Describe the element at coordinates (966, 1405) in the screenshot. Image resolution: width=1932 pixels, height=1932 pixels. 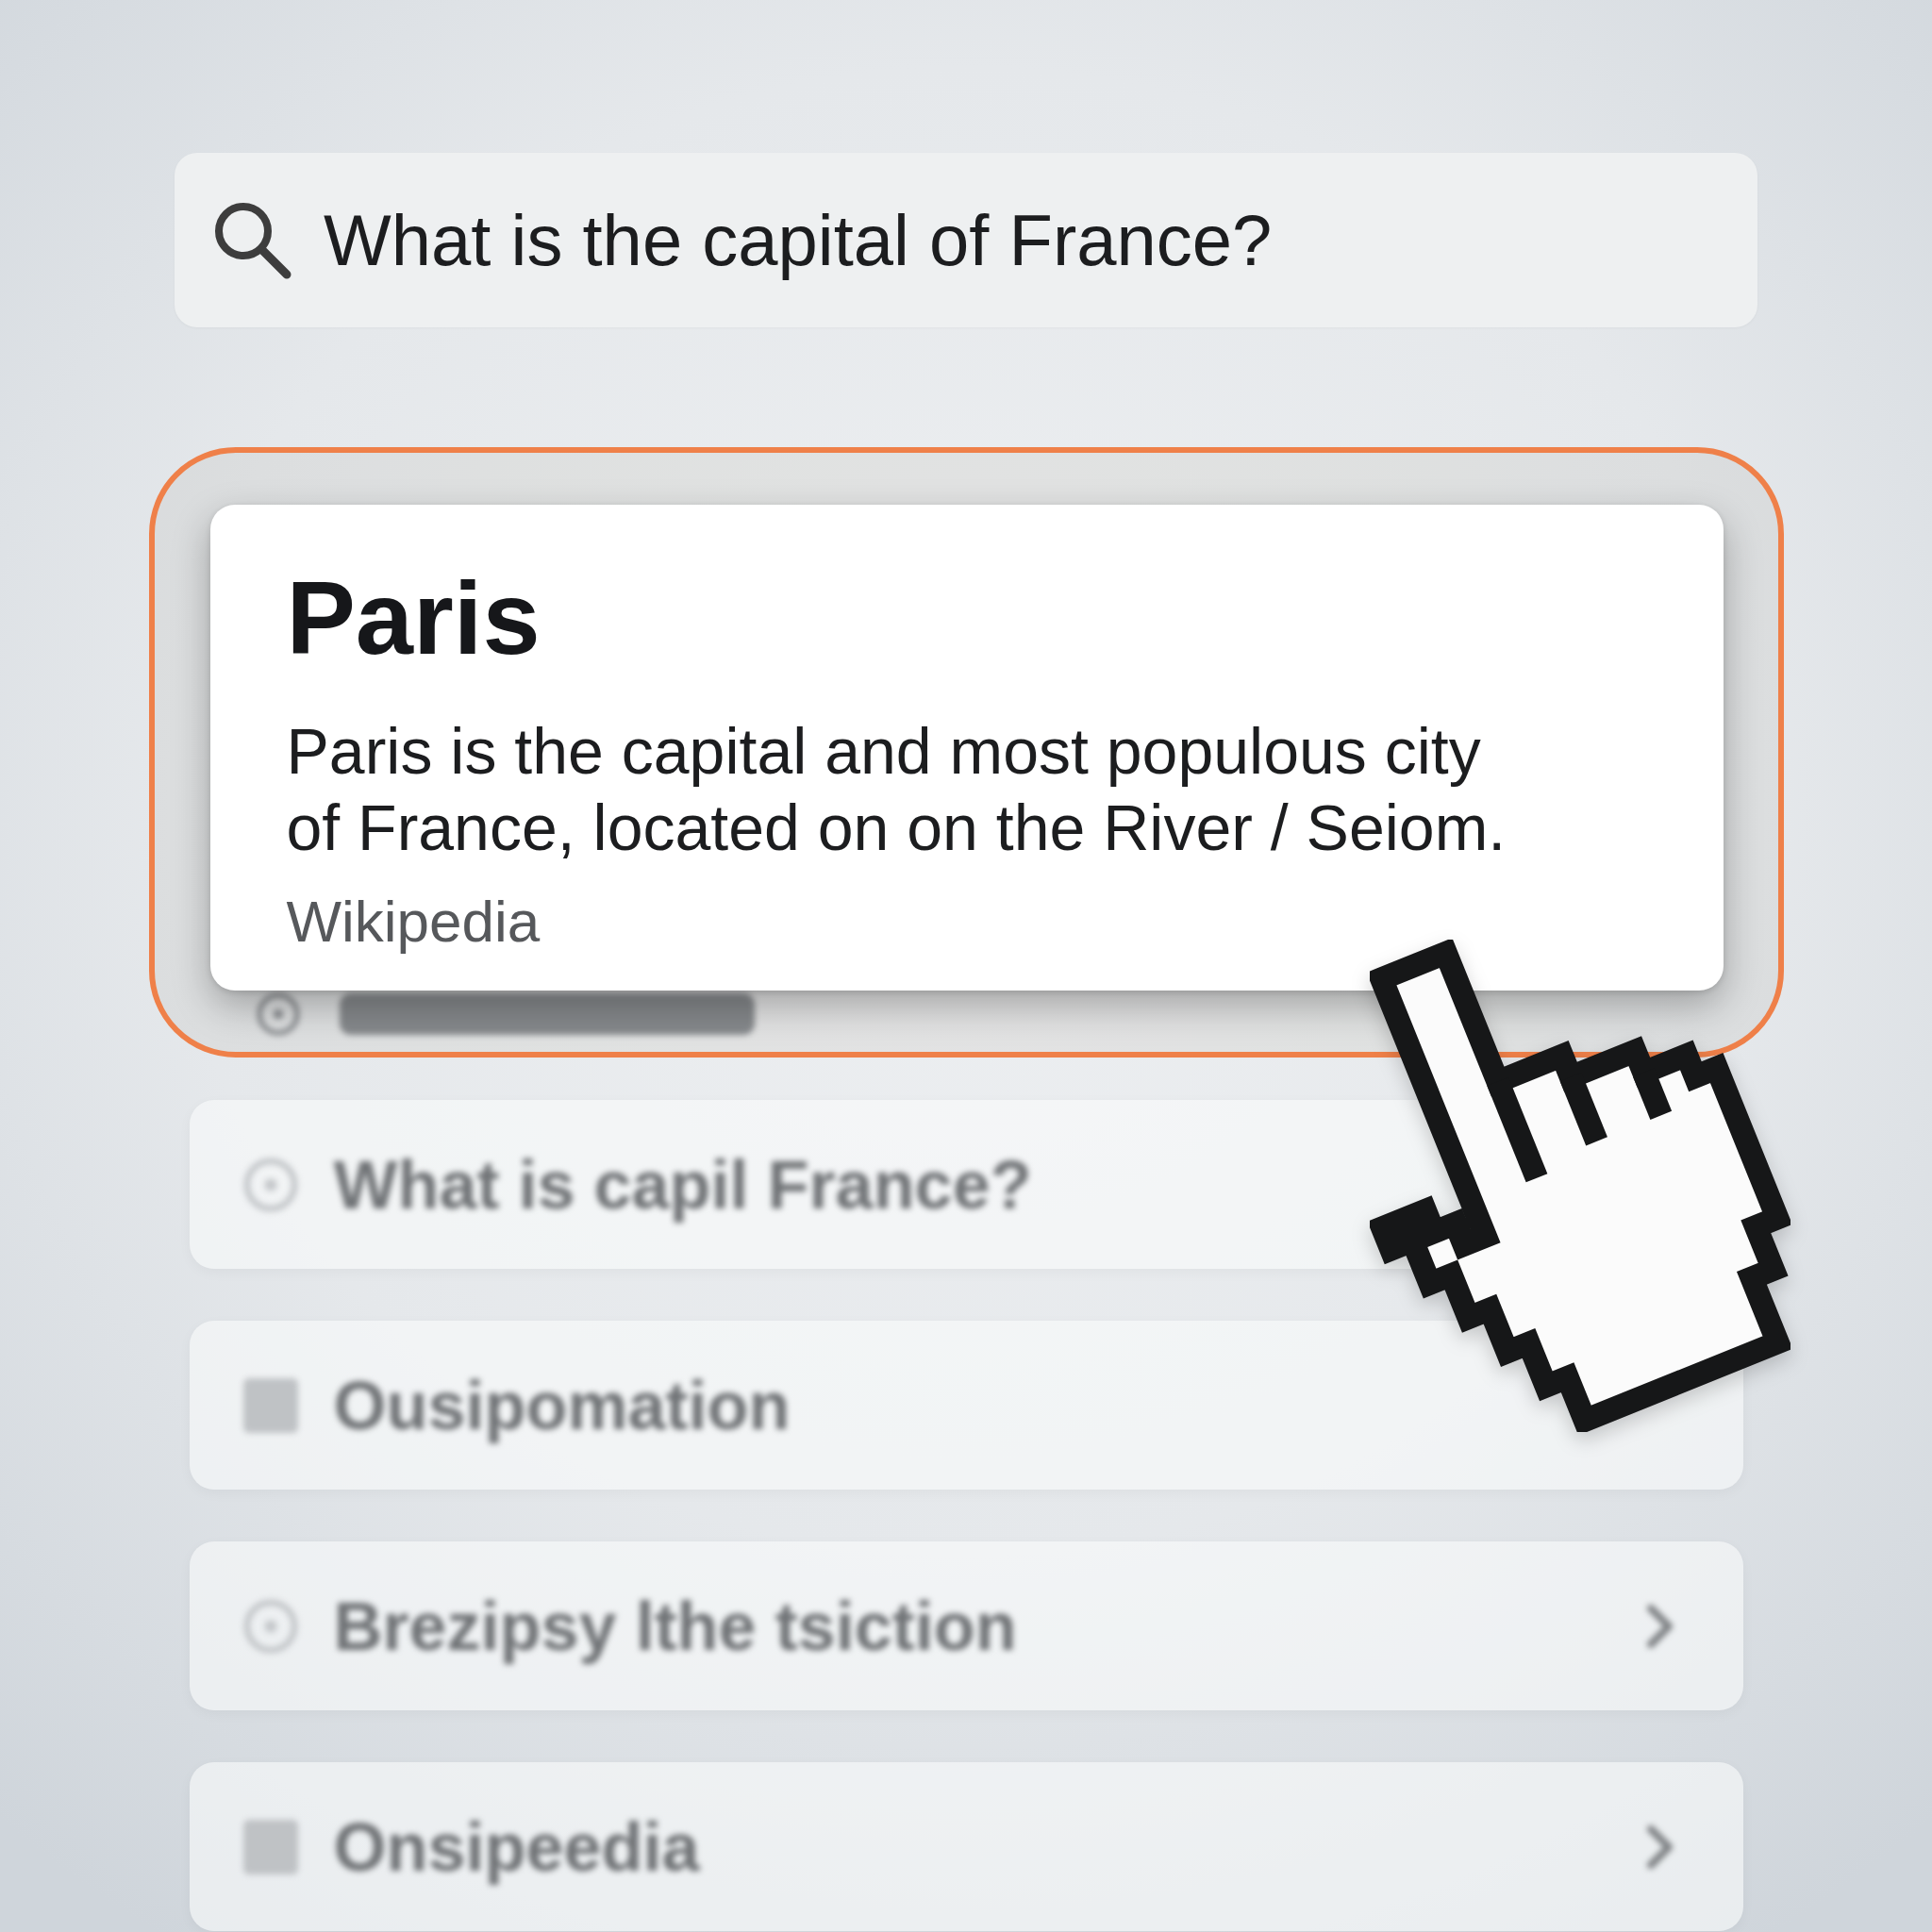
I see `result-row: Ousipomation` at that location.